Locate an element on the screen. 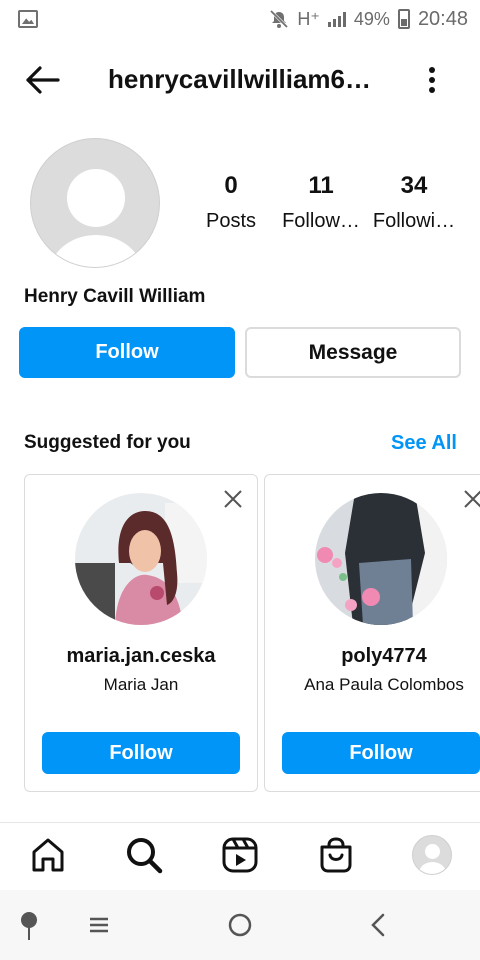  suggestion-card: poly4774 Ana Paula Colombos Follow is located at coordinates (372, 633).